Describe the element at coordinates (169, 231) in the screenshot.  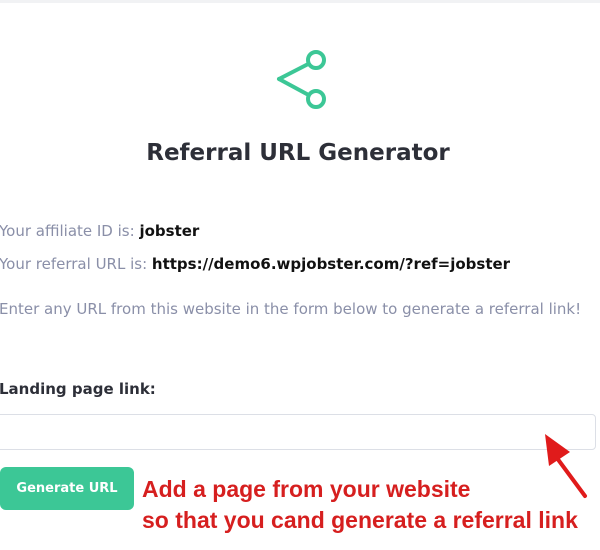
I see `affiliate-id-value: jobster` at that location.